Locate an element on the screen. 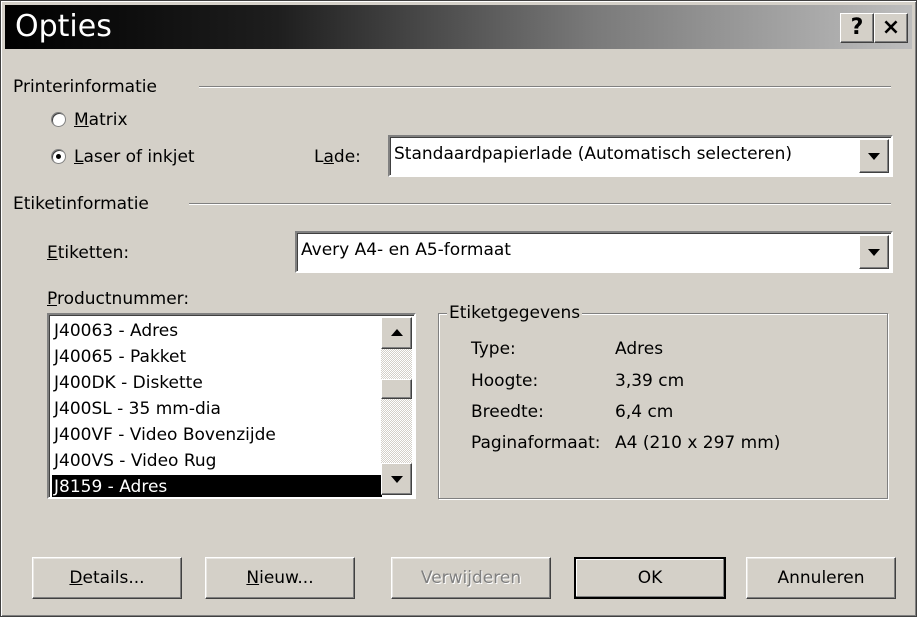  cancel-button: Annuleren is located at coordinates (821, 578).